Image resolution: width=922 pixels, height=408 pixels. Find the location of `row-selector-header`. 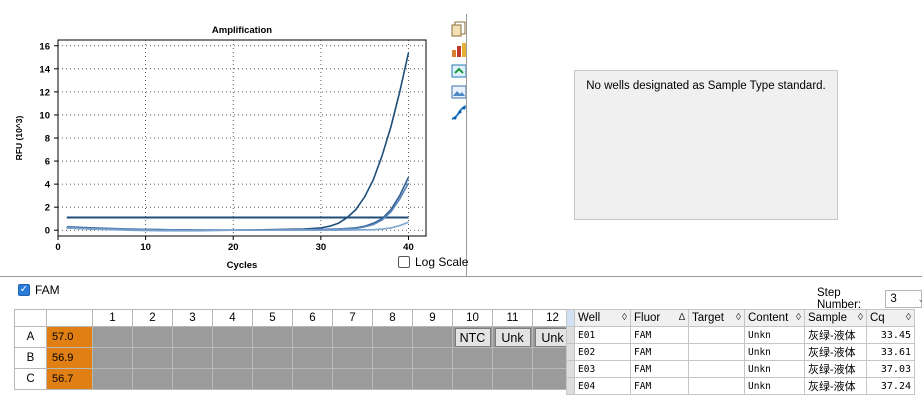

row-selector-header is located at coordinates (570, 318).